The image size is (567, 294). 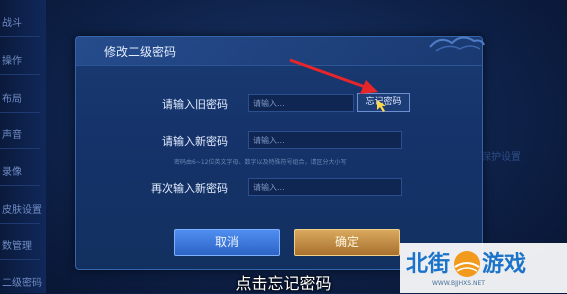 I want to click on watermark-url: WWW.BJJHXS.NET, so click(x=458, y=283).